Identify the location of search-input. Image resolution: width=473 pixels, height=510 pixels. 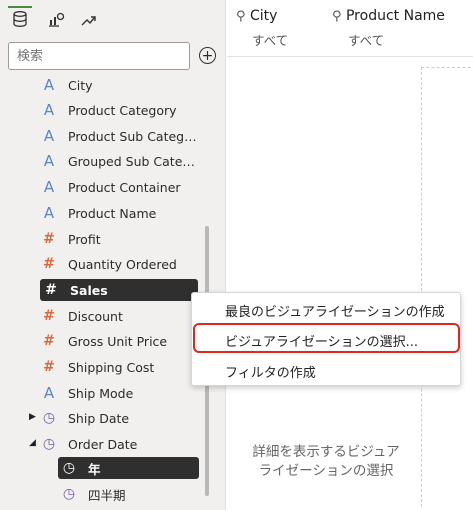
(99, 56).